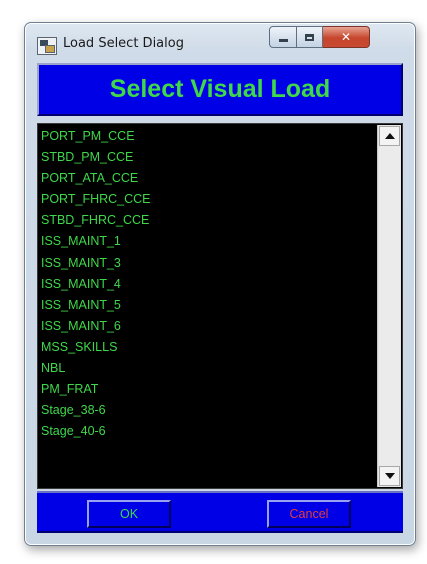 This screenshot has height=564, width=427. Describe the element at coordinates (208, 199) in the screenshot. I see `list-item: PORT_FHRC_CCE` at that location.